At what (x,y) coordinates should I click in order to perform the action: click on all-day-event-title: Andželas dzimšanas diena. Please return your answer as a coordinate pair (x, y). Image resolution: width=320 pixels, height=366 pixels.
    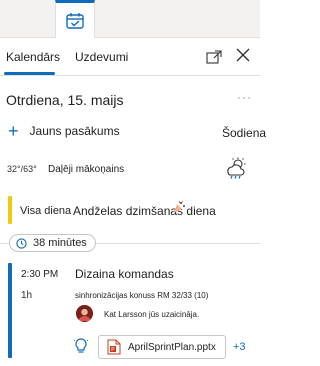
    Looking at the image, I should click on (144, 211).